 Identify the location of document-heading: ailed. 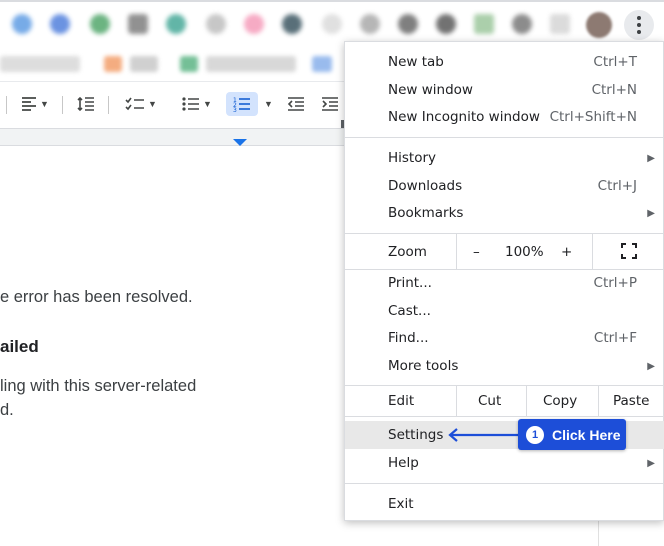
(19, 346).